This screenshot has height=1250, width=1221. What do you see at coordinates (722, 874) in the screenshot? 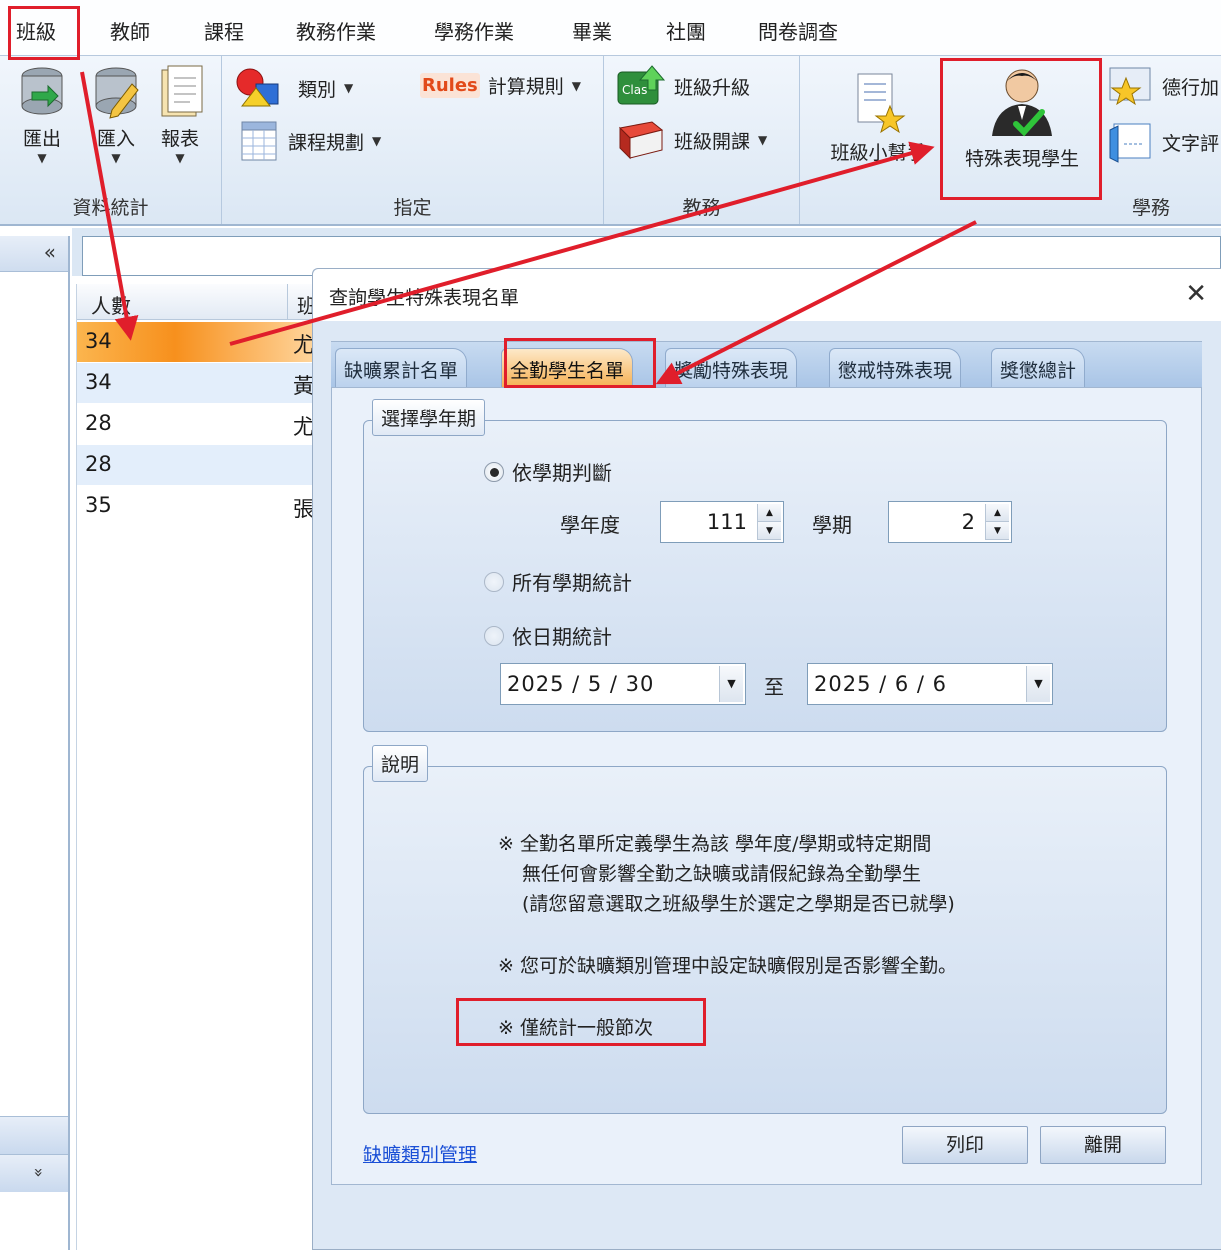
I see `note-line: 無任何會影響全勤之缺曠或請假紀錄為全勤學生` at bounding box center [722, 874].